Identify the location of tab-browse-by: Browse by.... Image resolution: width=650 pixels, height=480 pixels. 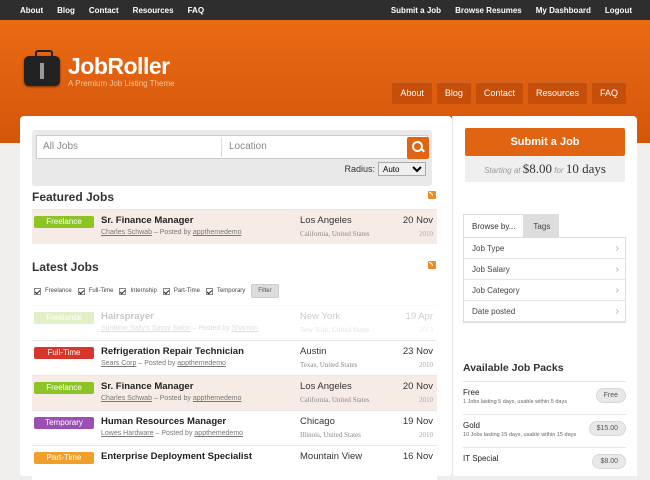
(494, 226).